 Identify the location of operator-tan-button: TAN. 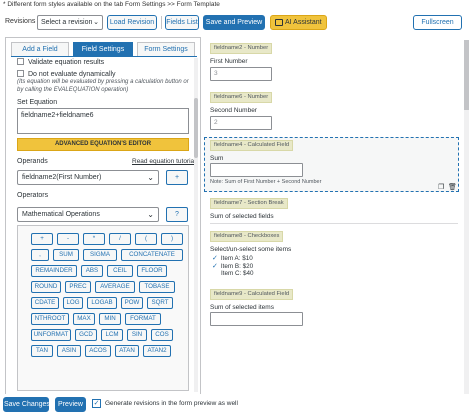
(42, 351).